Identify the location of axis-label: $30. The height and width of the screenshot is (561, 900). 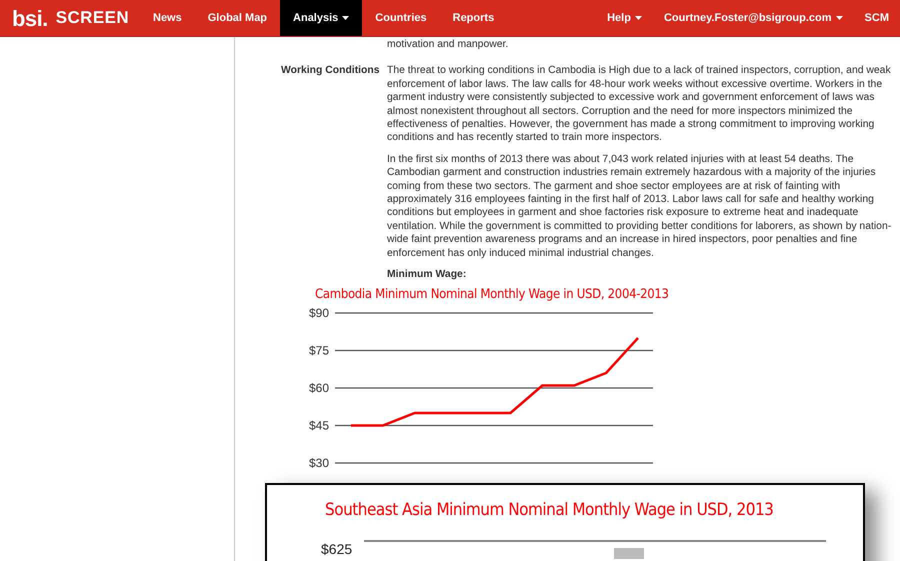
(318, 463).